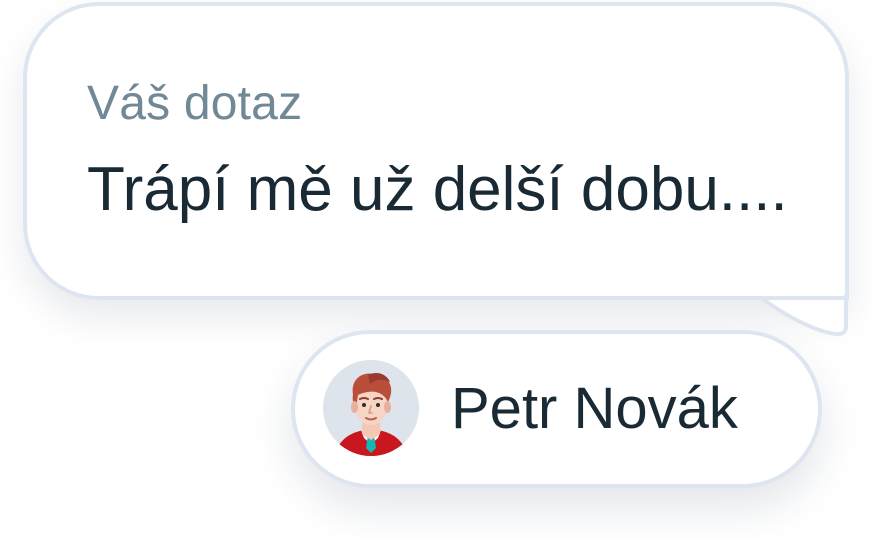 Image resolution: width=873 pixels, height=540 pixels. What do you see at coordinates (594, 408) in the screenshot?
I see `author-name: Petr Novák` at bounding box center [594, 408].